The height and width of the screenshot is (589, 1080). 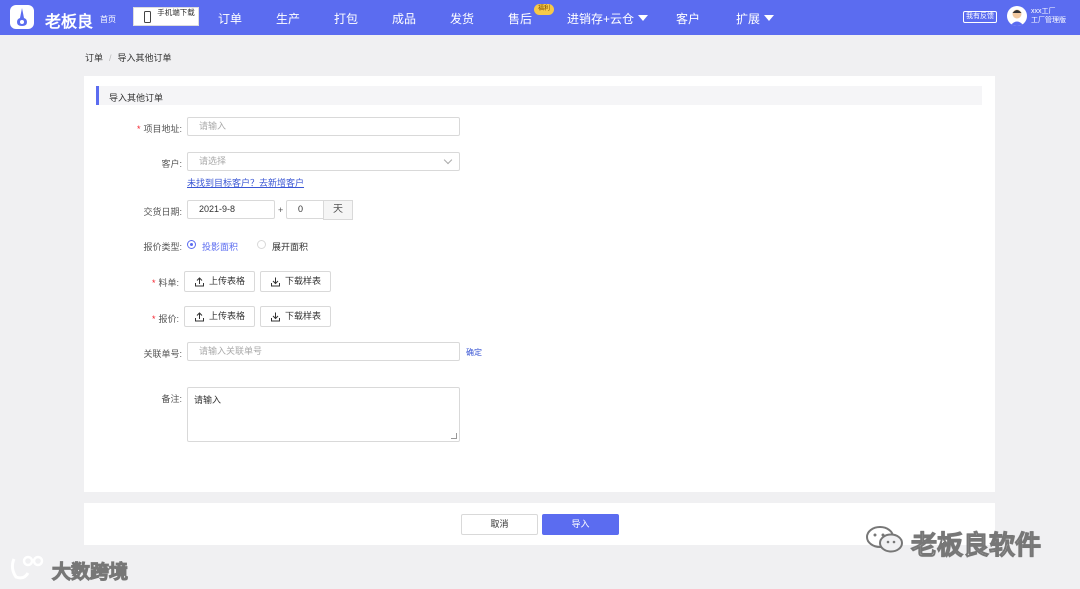 I want to click on material-upload-label: 上传表格, so click(x=227, y=281).